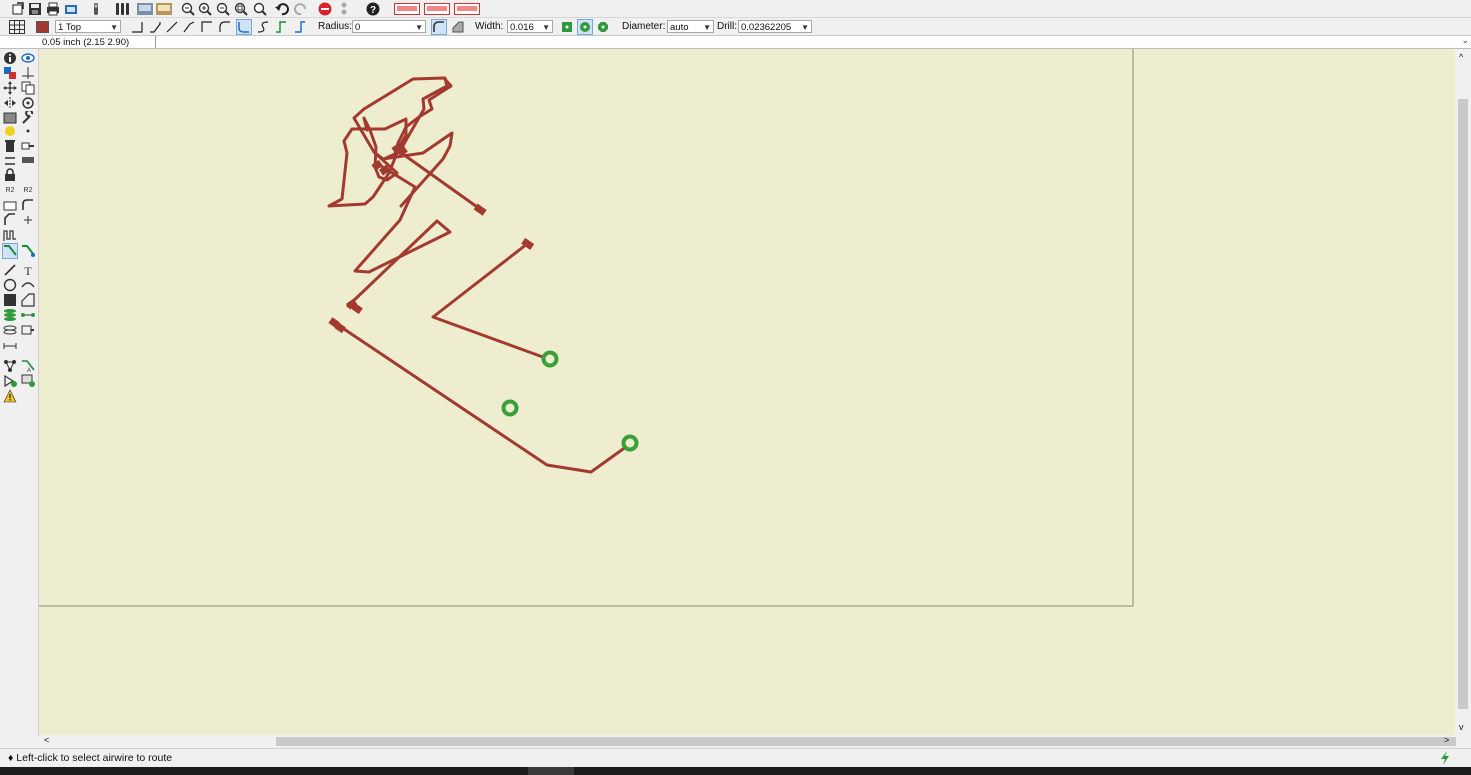  What do you see at coordinates (145, 9) in the screenshot?
I see `board-icon` at bounding box center [145, 9].